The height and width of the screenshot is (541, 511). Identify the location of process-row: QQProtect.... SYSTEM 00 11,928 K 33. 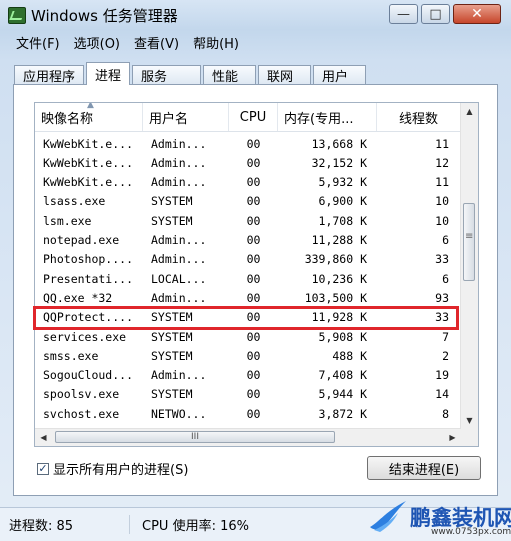
(248, 317).